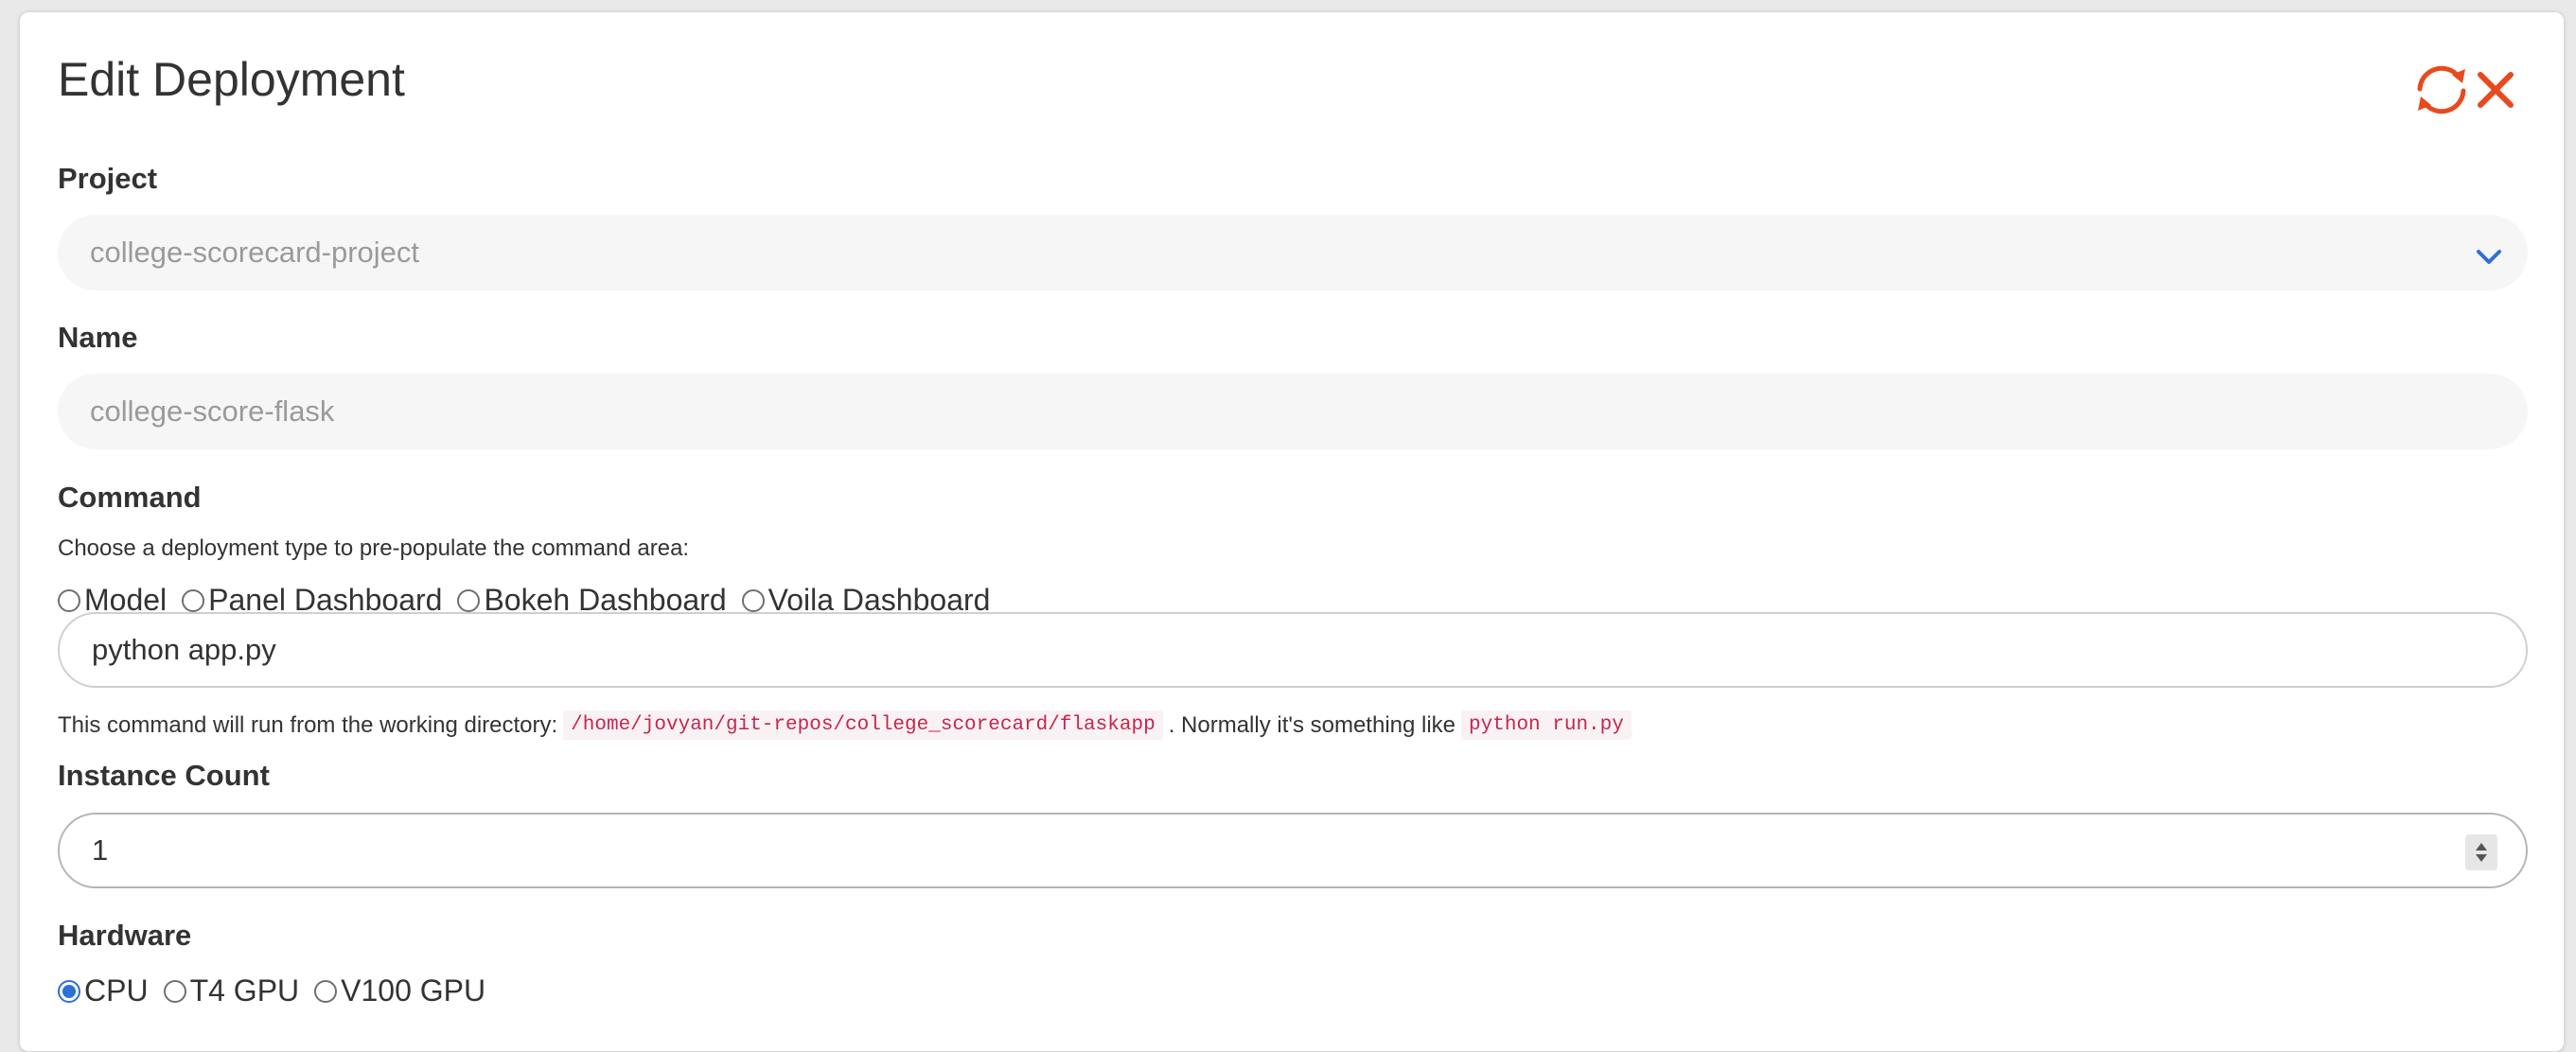  I want to click on command-input-value: python app.py, so click(184, 649).